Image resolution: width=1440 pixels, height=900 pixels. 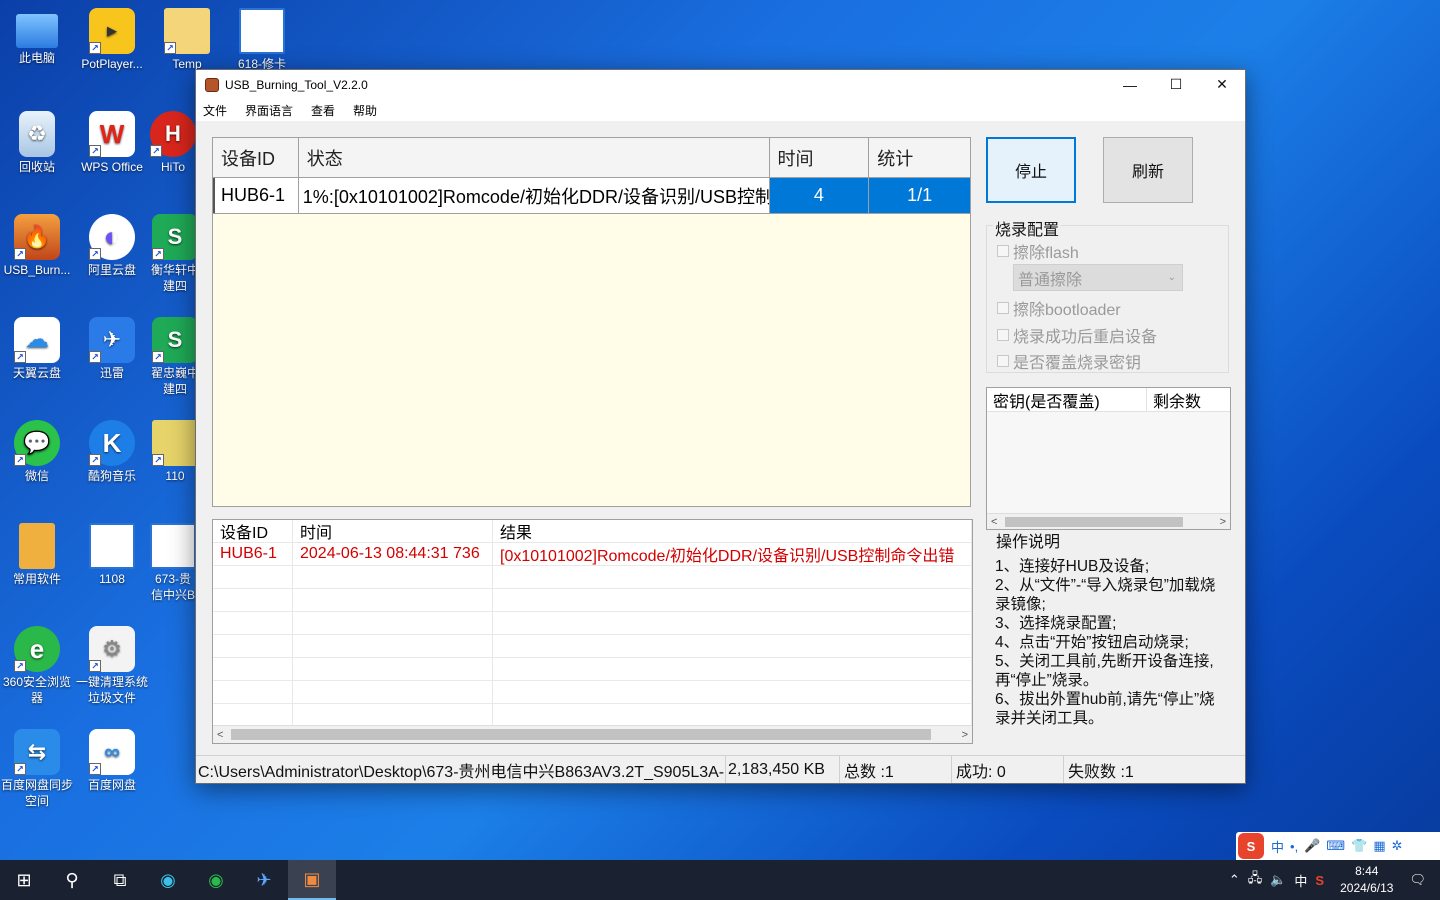 I want to click on start-button: ⊞, so click(x=24, y=880).